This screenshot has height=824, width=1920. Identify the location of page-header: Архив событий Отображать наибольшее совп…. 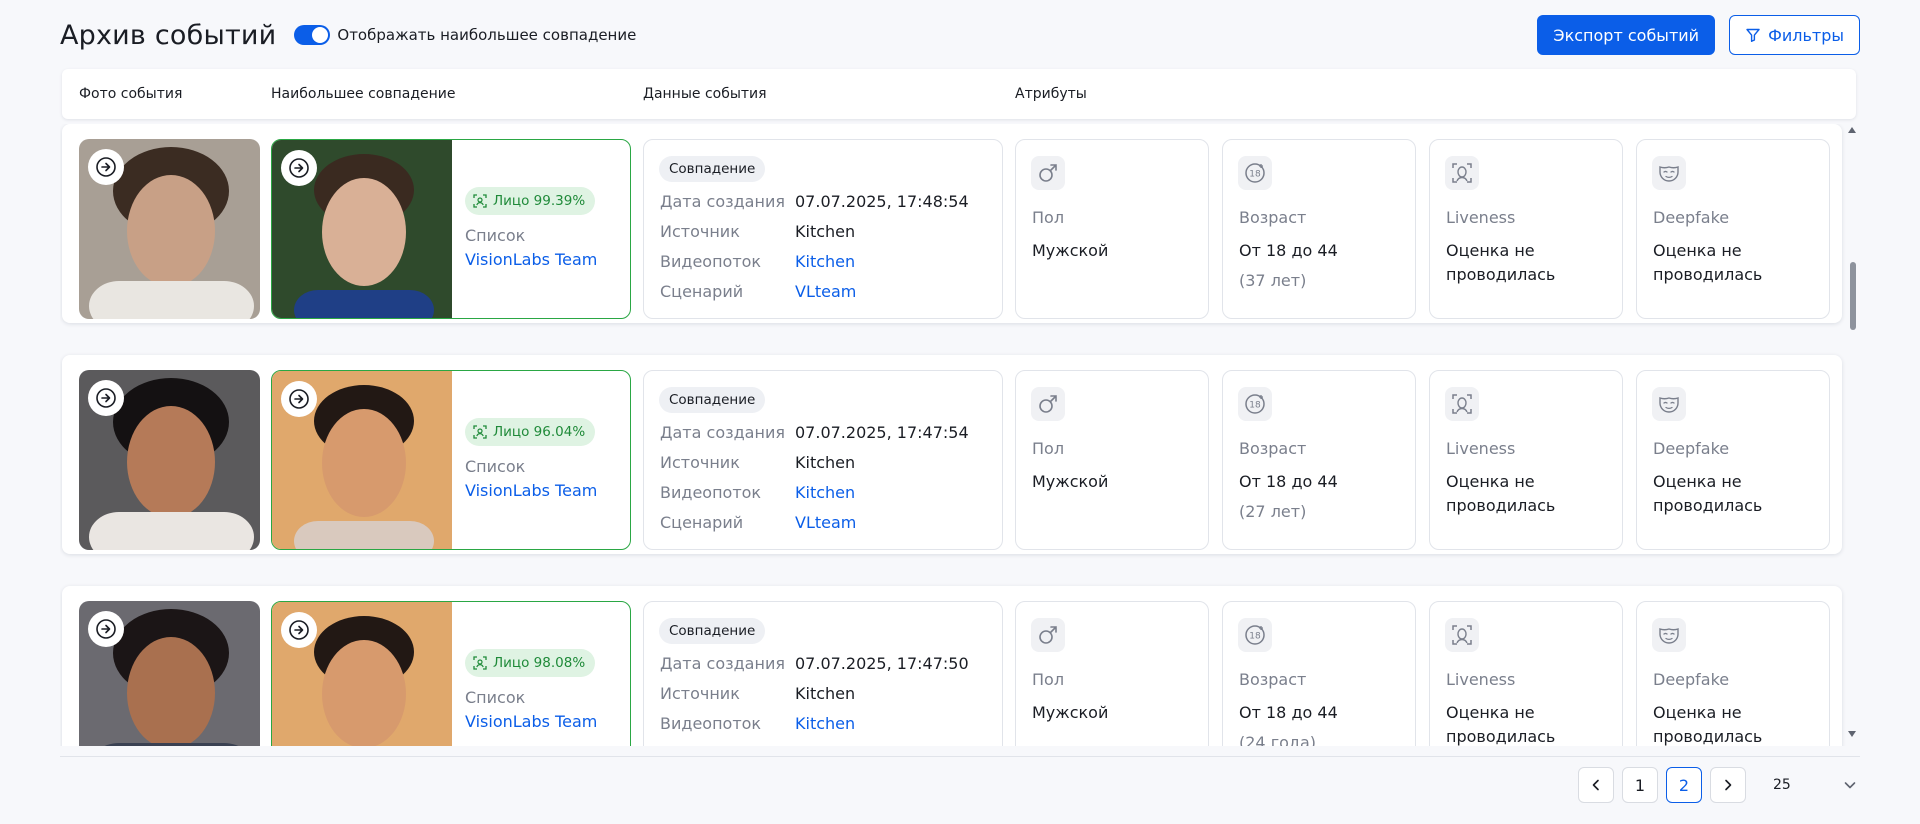
(960, 35).